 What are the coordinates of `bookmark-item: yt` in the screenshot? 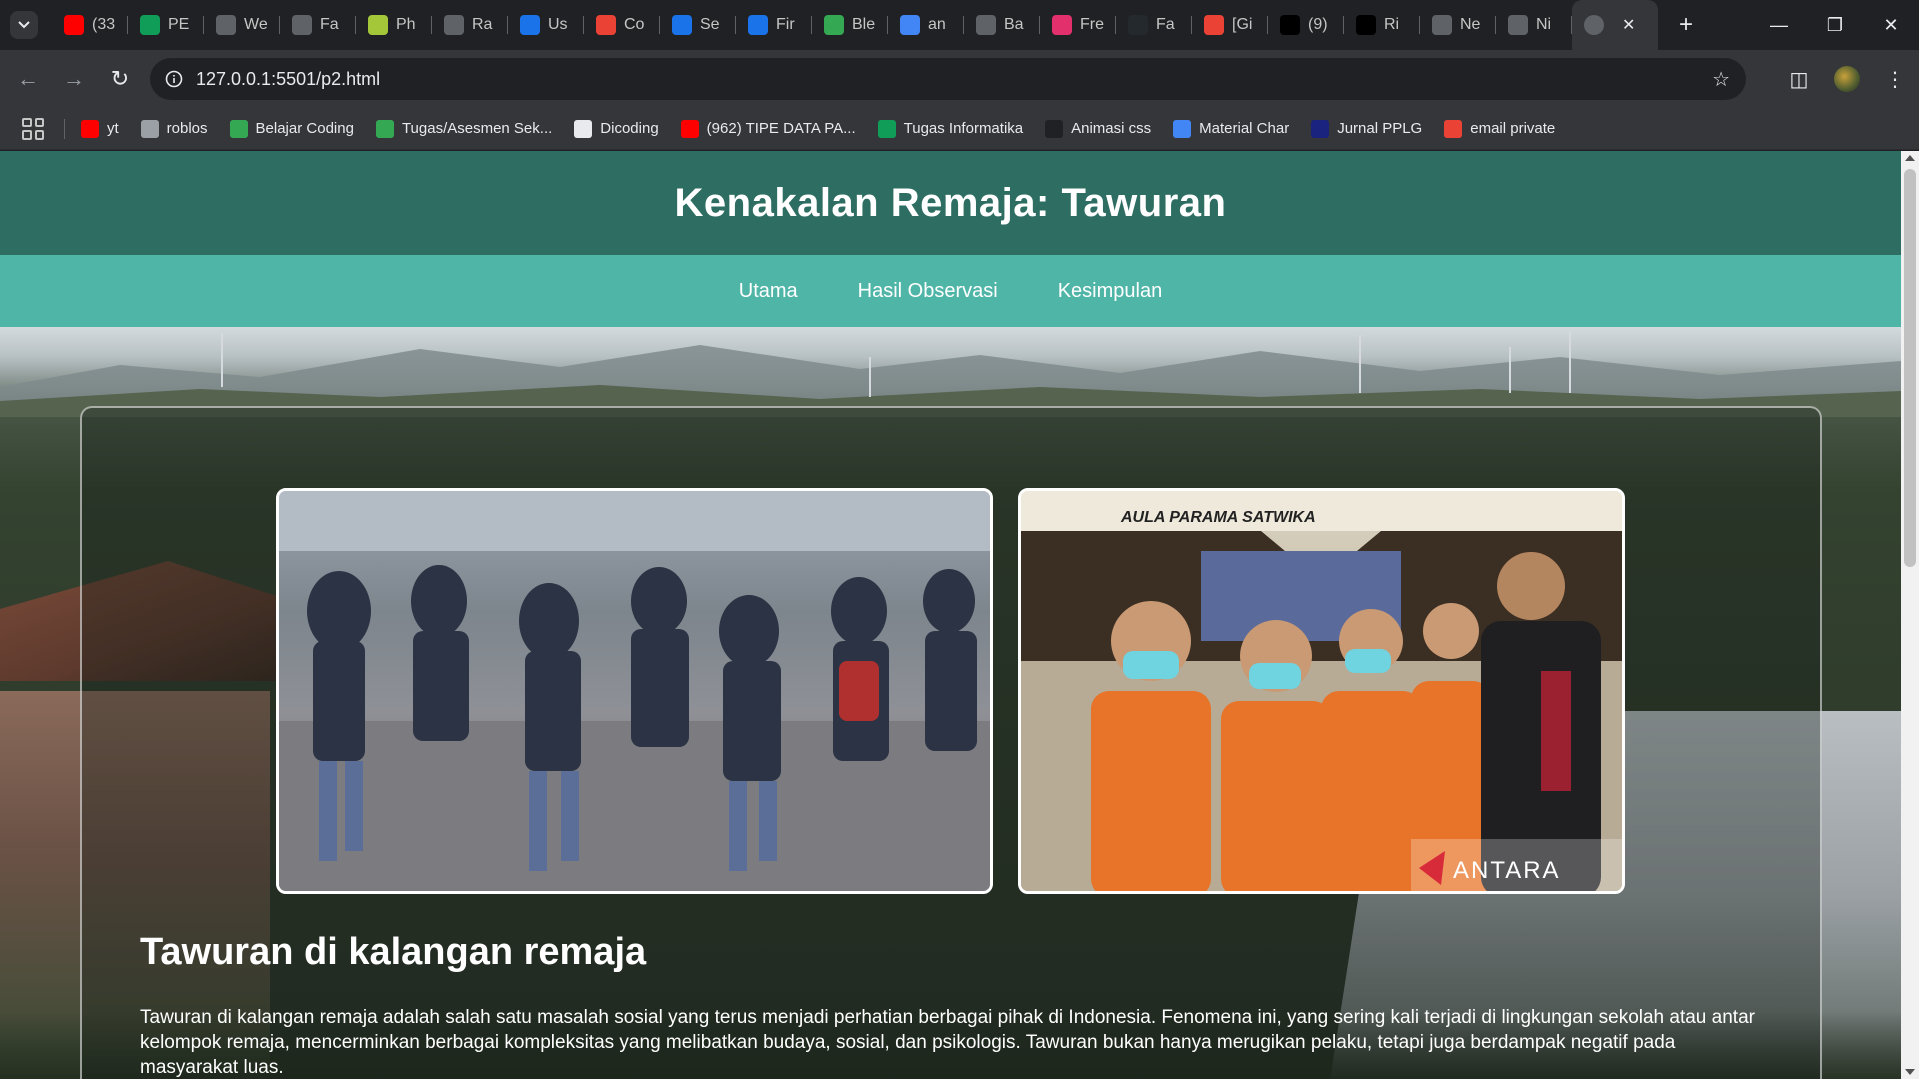 It's located at (100, 128).